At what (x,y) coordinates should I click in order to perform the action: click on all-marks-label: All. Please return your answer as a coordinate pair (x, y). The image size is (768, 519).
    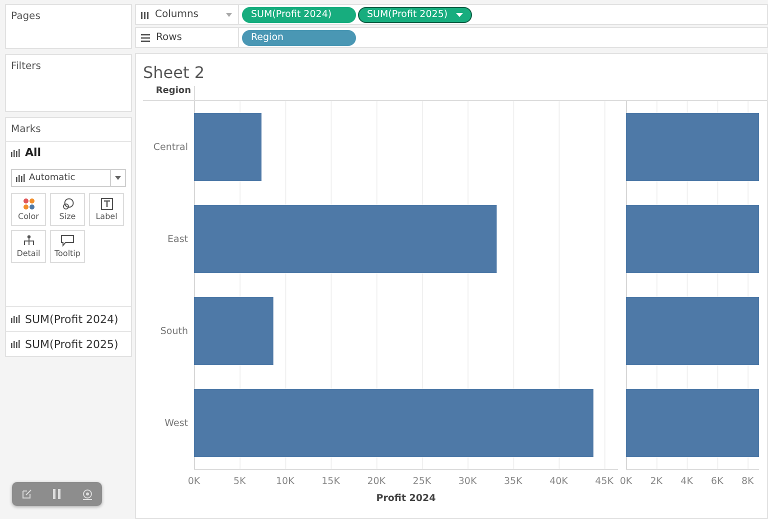
    Looking at the image, I should click on (33, 152).